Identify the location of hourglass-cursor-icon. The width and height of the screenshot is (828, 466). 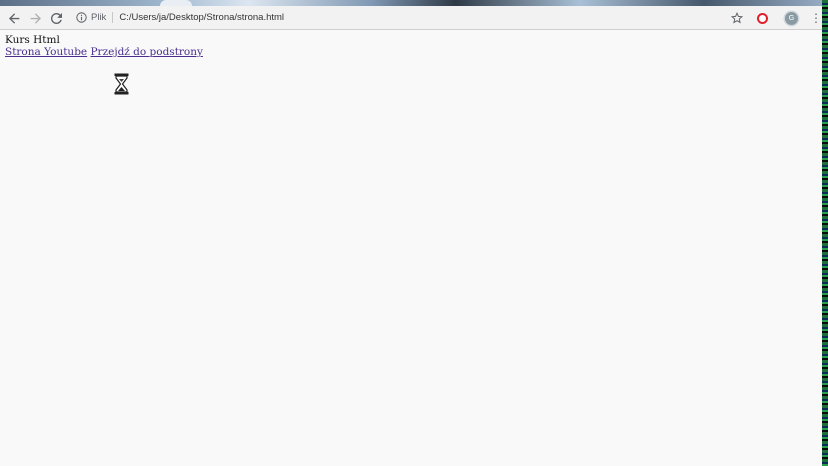
(121, 84).